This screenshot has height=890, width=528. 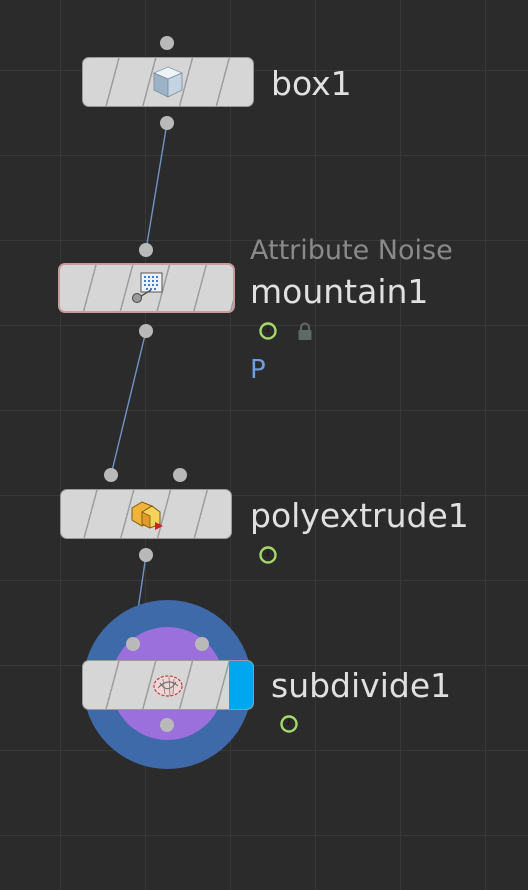 What do you see at coordinates (156, 186) in the screenshot?
I see `wire-box1-mountain1` at bounding box center [156, 186].